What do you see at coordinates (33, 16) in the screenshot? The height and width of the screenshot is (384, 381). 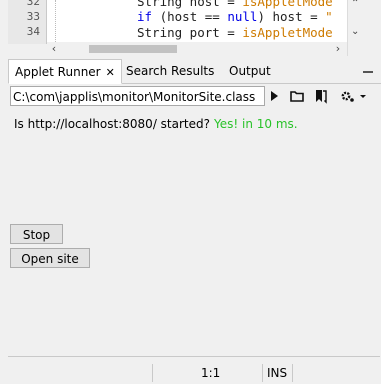 I see `line-number: 33` at bounding box center [33, 16].